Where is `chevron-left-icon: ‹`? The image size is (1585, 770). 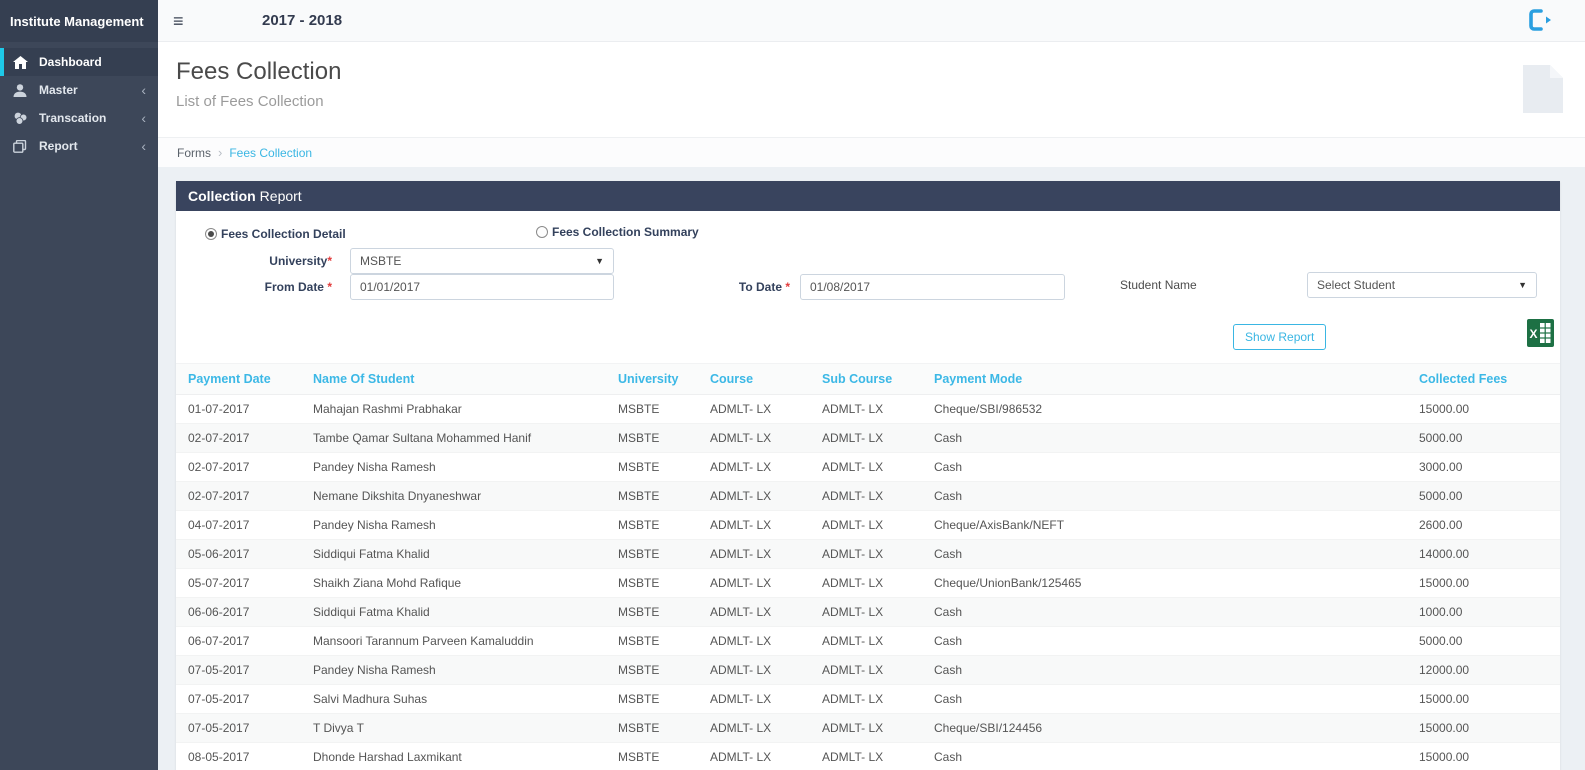
chevron-left-icon: ‹ is located at coordinates (143, 90).